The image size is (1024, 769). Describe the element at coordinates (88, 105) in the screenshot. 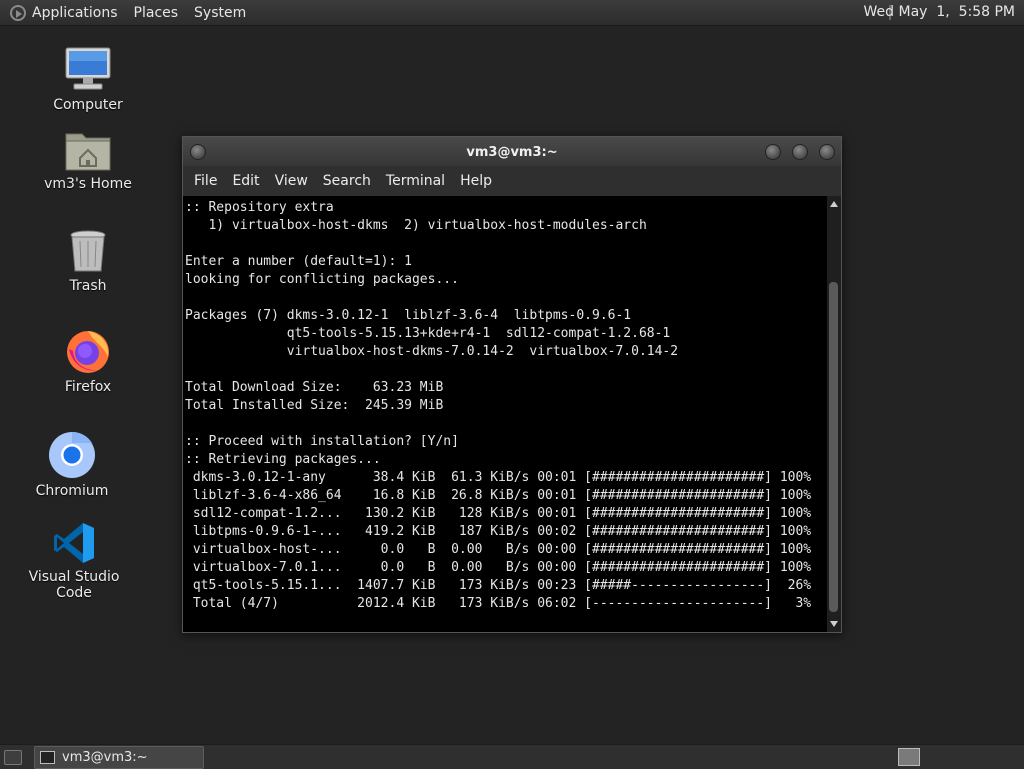

I see `desktop-icon-label: Computer` at that location.